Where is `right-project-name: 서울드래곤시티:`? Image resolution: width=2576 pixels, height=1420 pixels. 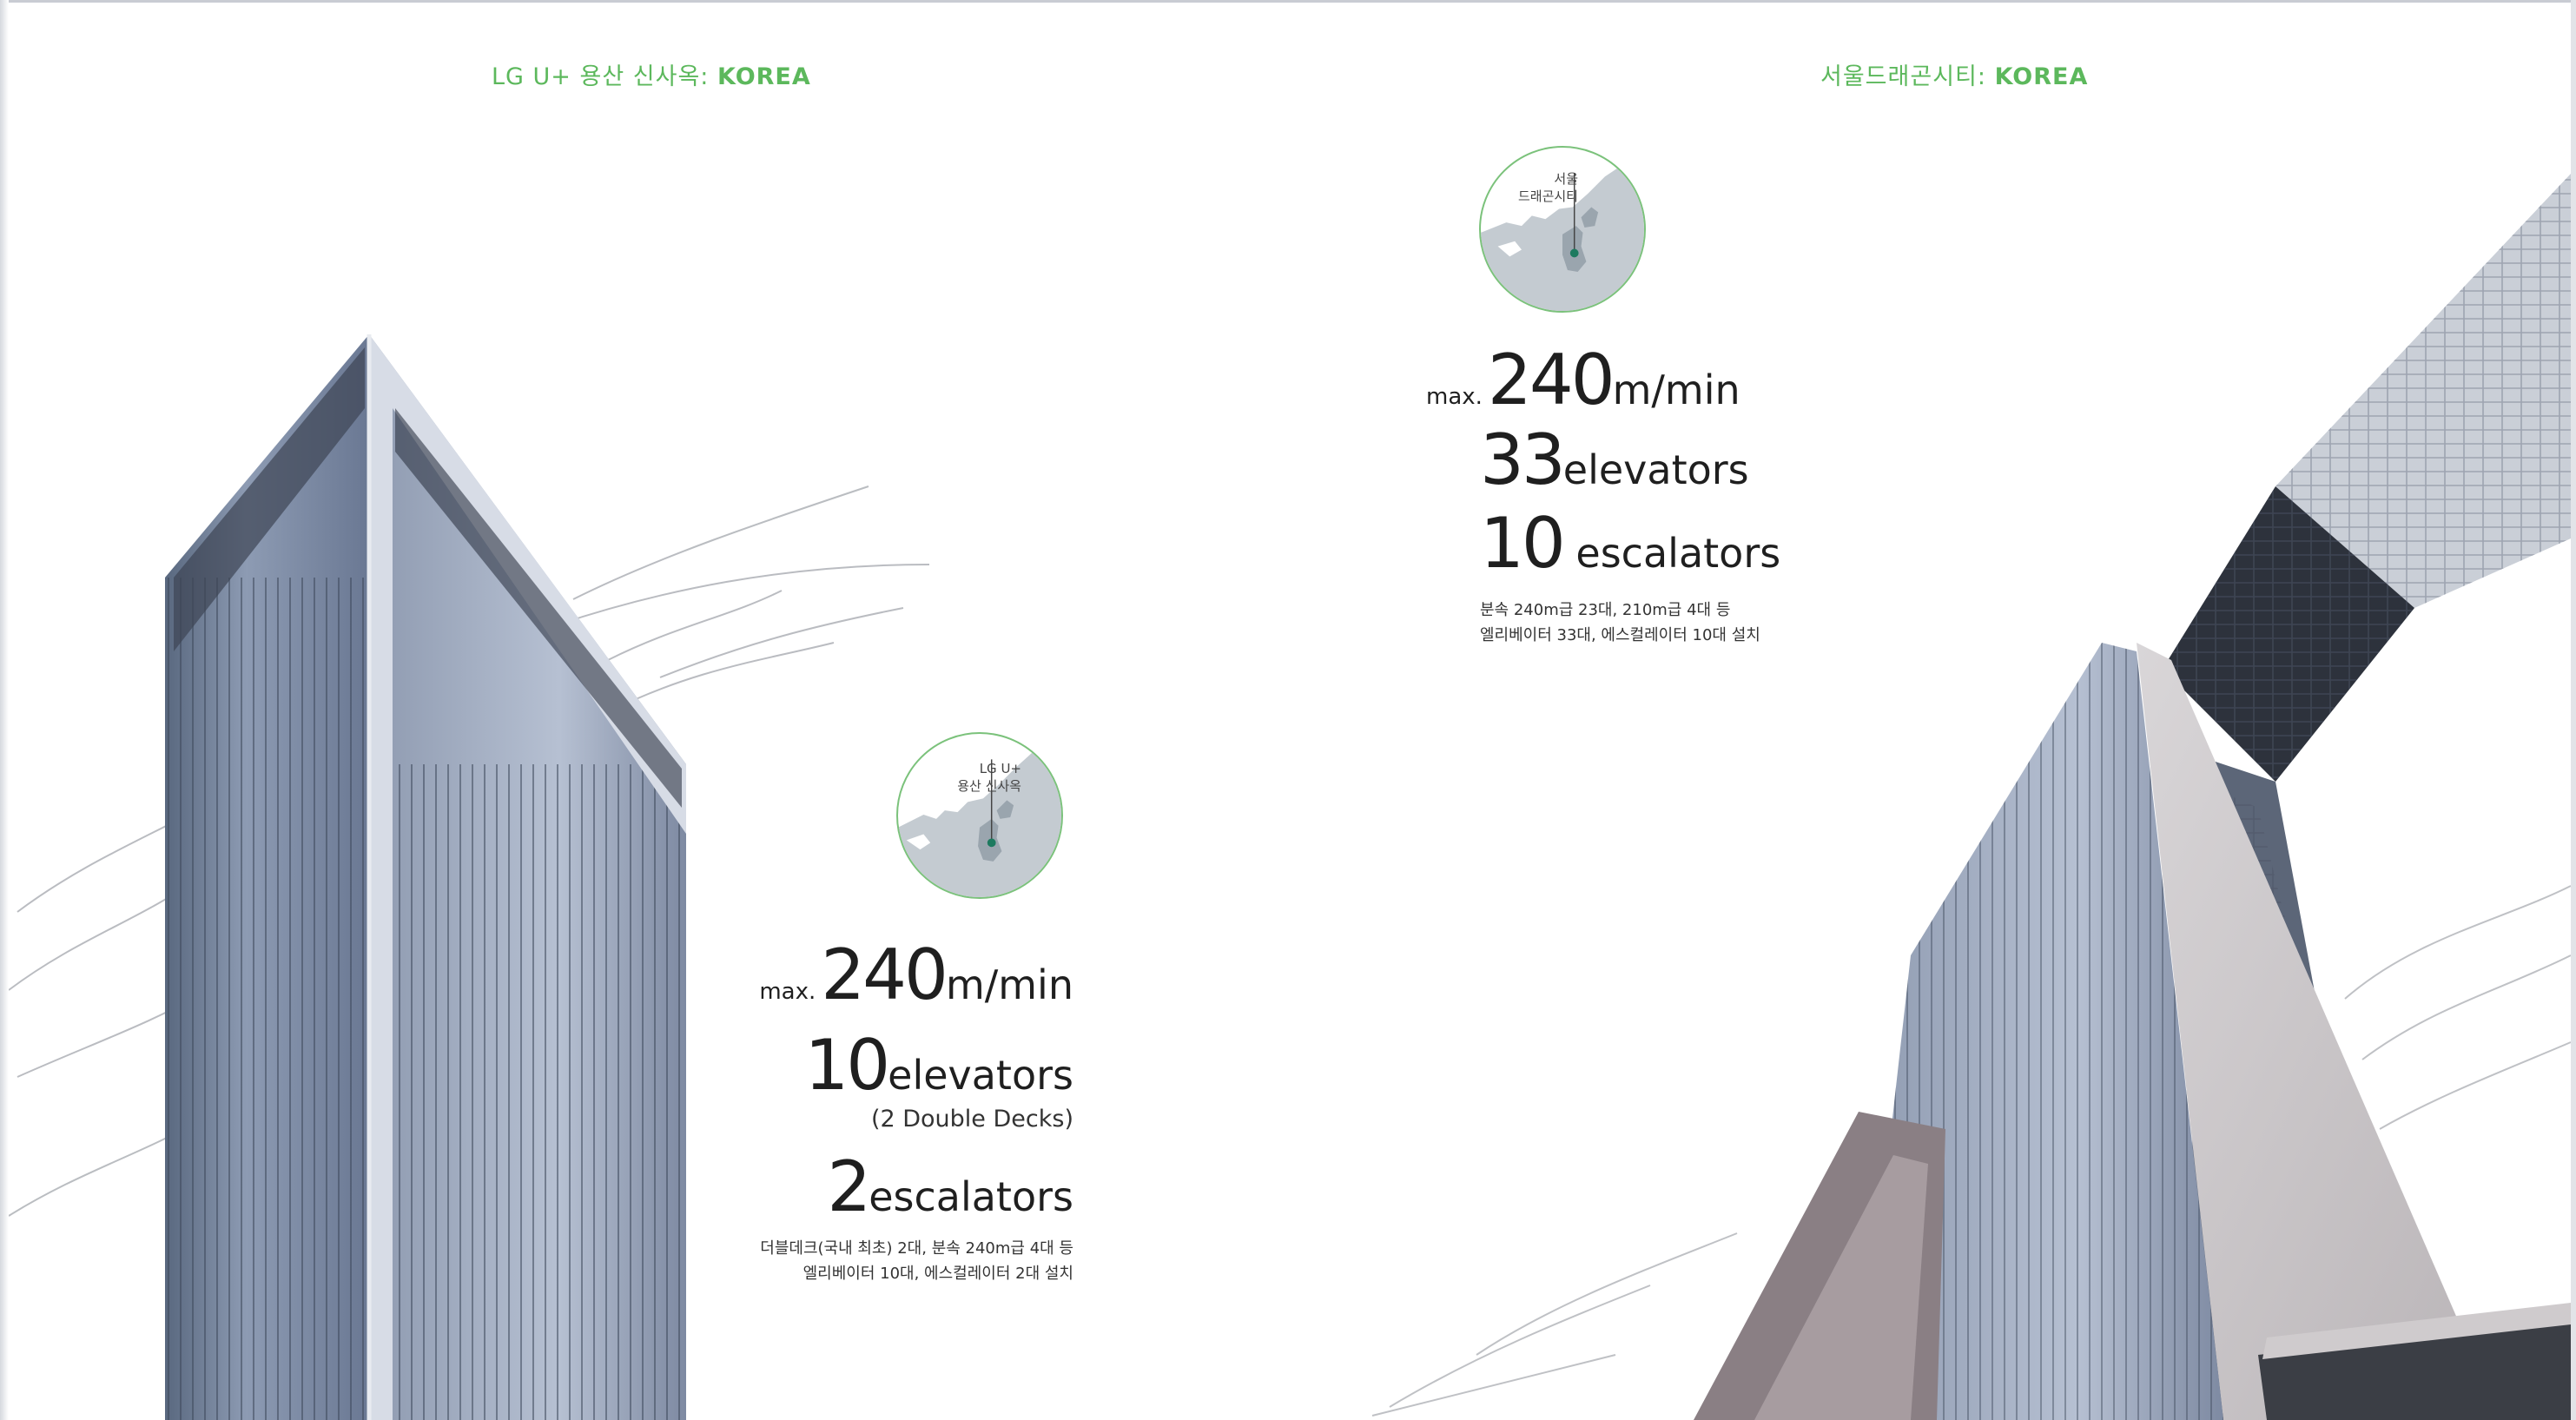 right-project-name: 서울드래곤시티: is located at coordinates (1908, 76).